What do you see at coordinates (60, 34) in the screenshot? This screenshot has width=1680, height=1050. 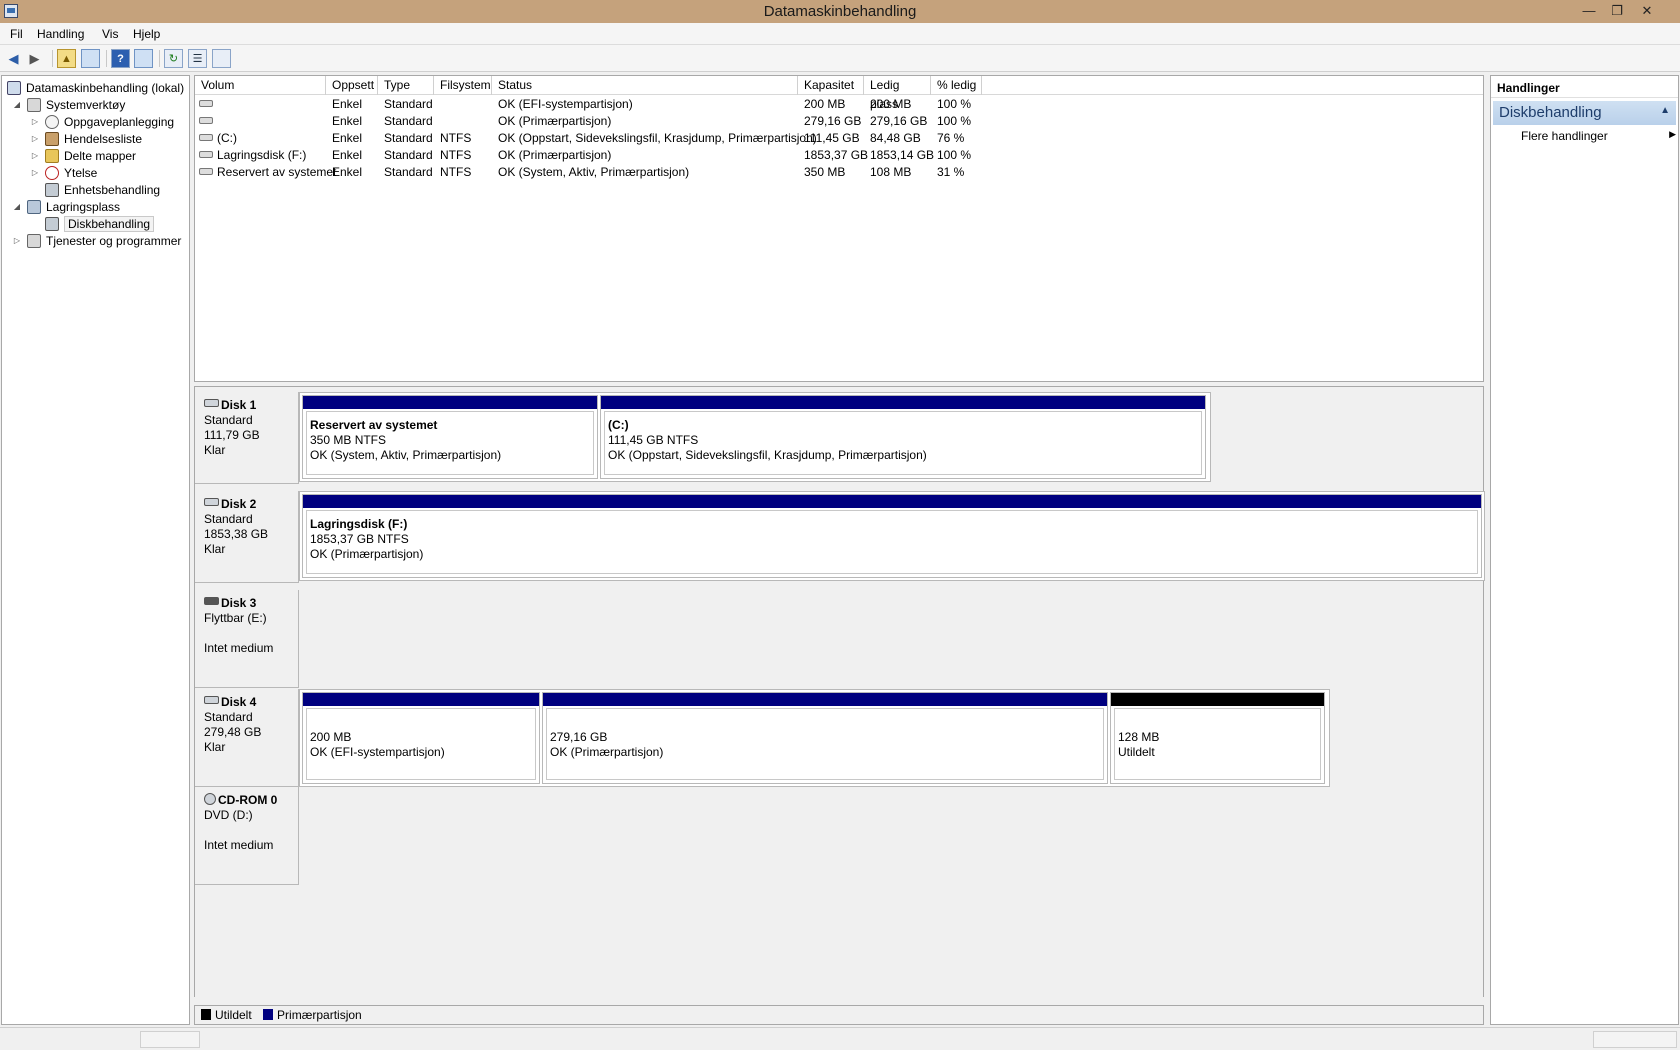 I see `menu-action: Handling` at bounding box center [60, 34].